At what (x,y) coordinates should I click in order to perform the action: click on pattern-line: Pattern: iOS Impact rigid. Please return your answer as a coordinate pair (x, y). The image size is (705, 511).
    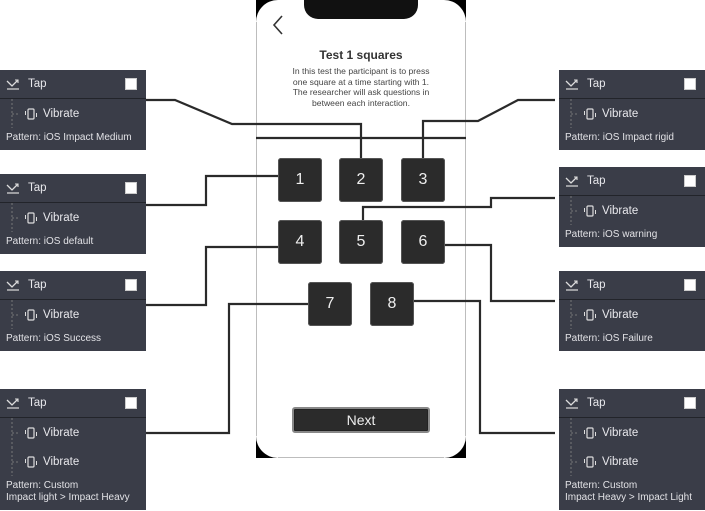
    Looking at the image, I should click on (619, 137).